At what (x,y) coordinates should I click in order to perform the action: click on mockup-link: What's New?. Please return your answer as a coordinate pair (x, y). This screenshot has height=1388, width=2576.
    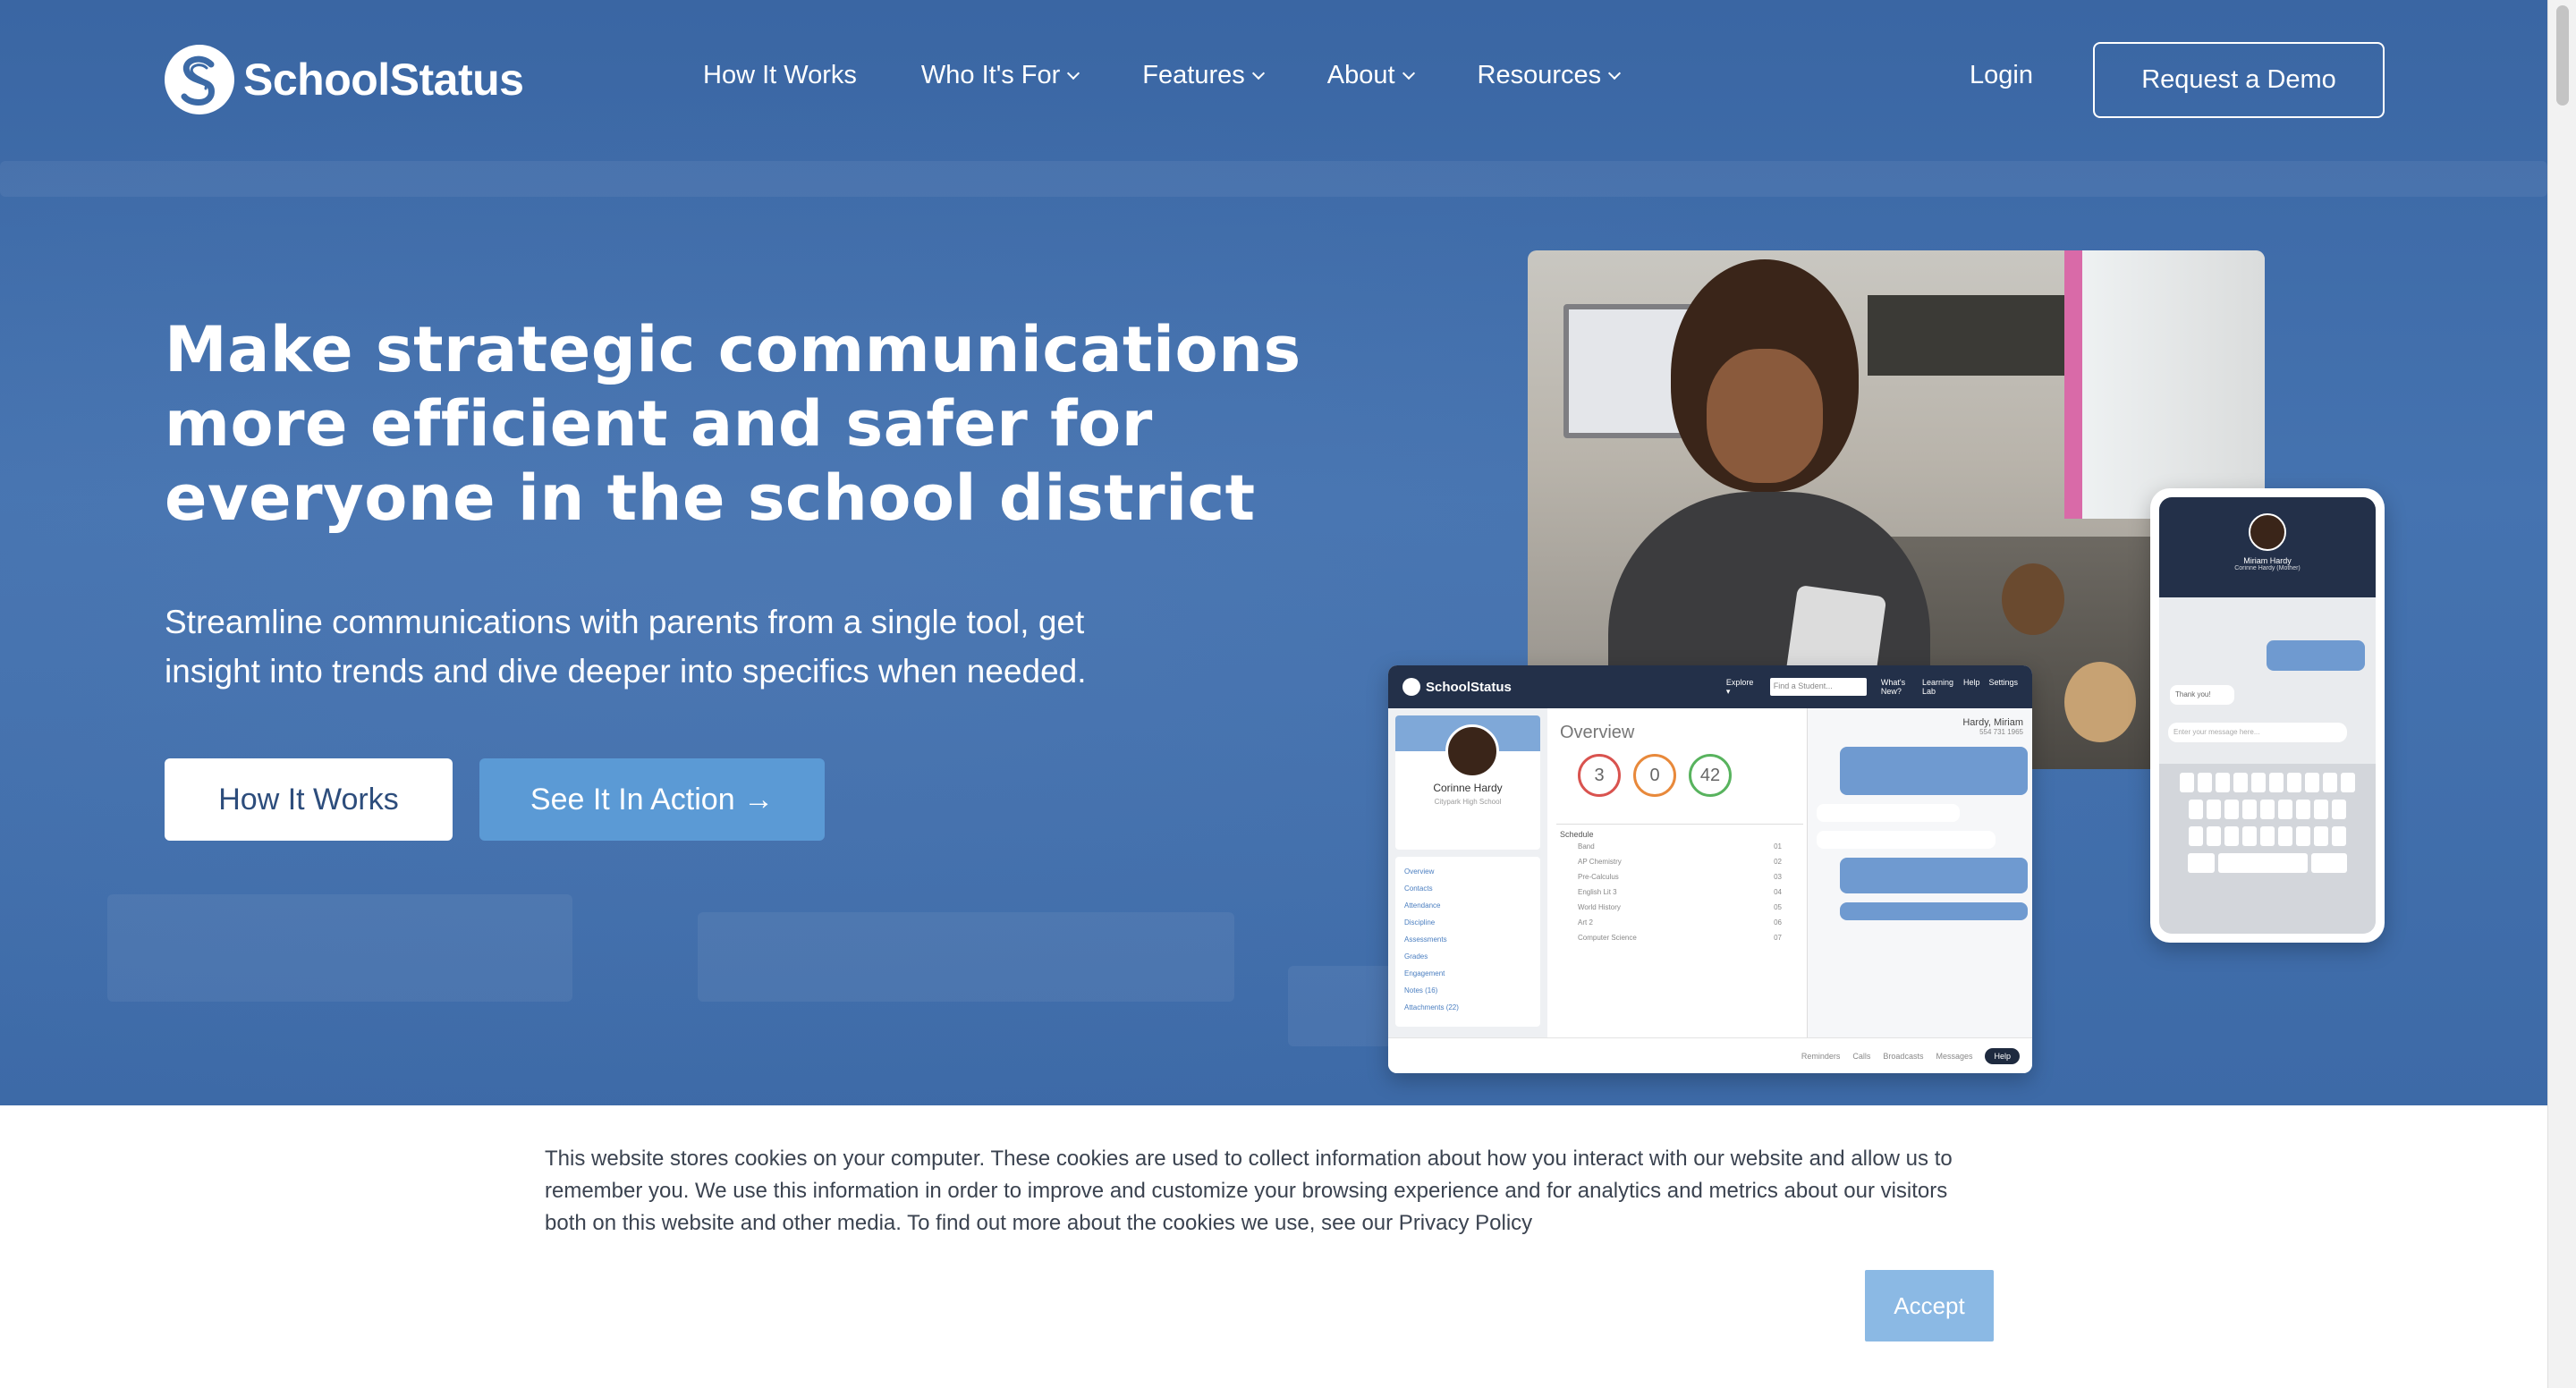
    Looking at the image, I should click on (1893, 687).